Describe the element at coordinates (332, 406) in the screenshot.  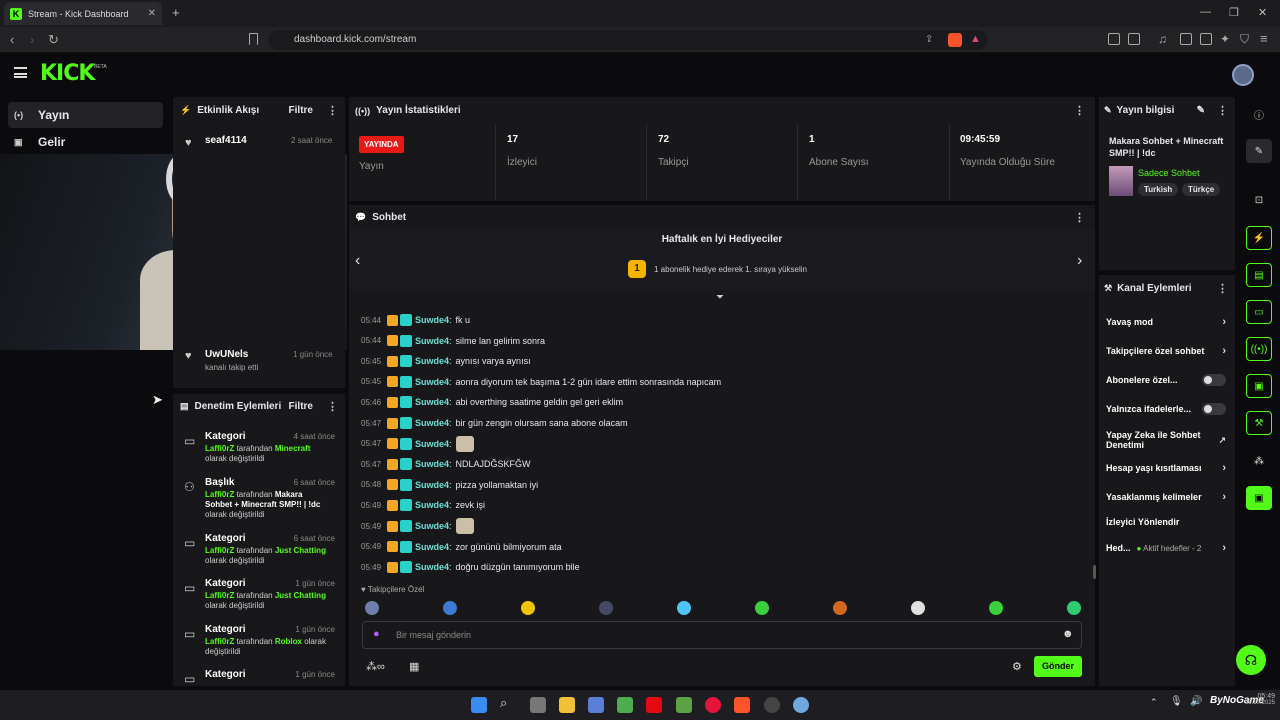
I see `moderation-more-icon: ⋮` at that location.